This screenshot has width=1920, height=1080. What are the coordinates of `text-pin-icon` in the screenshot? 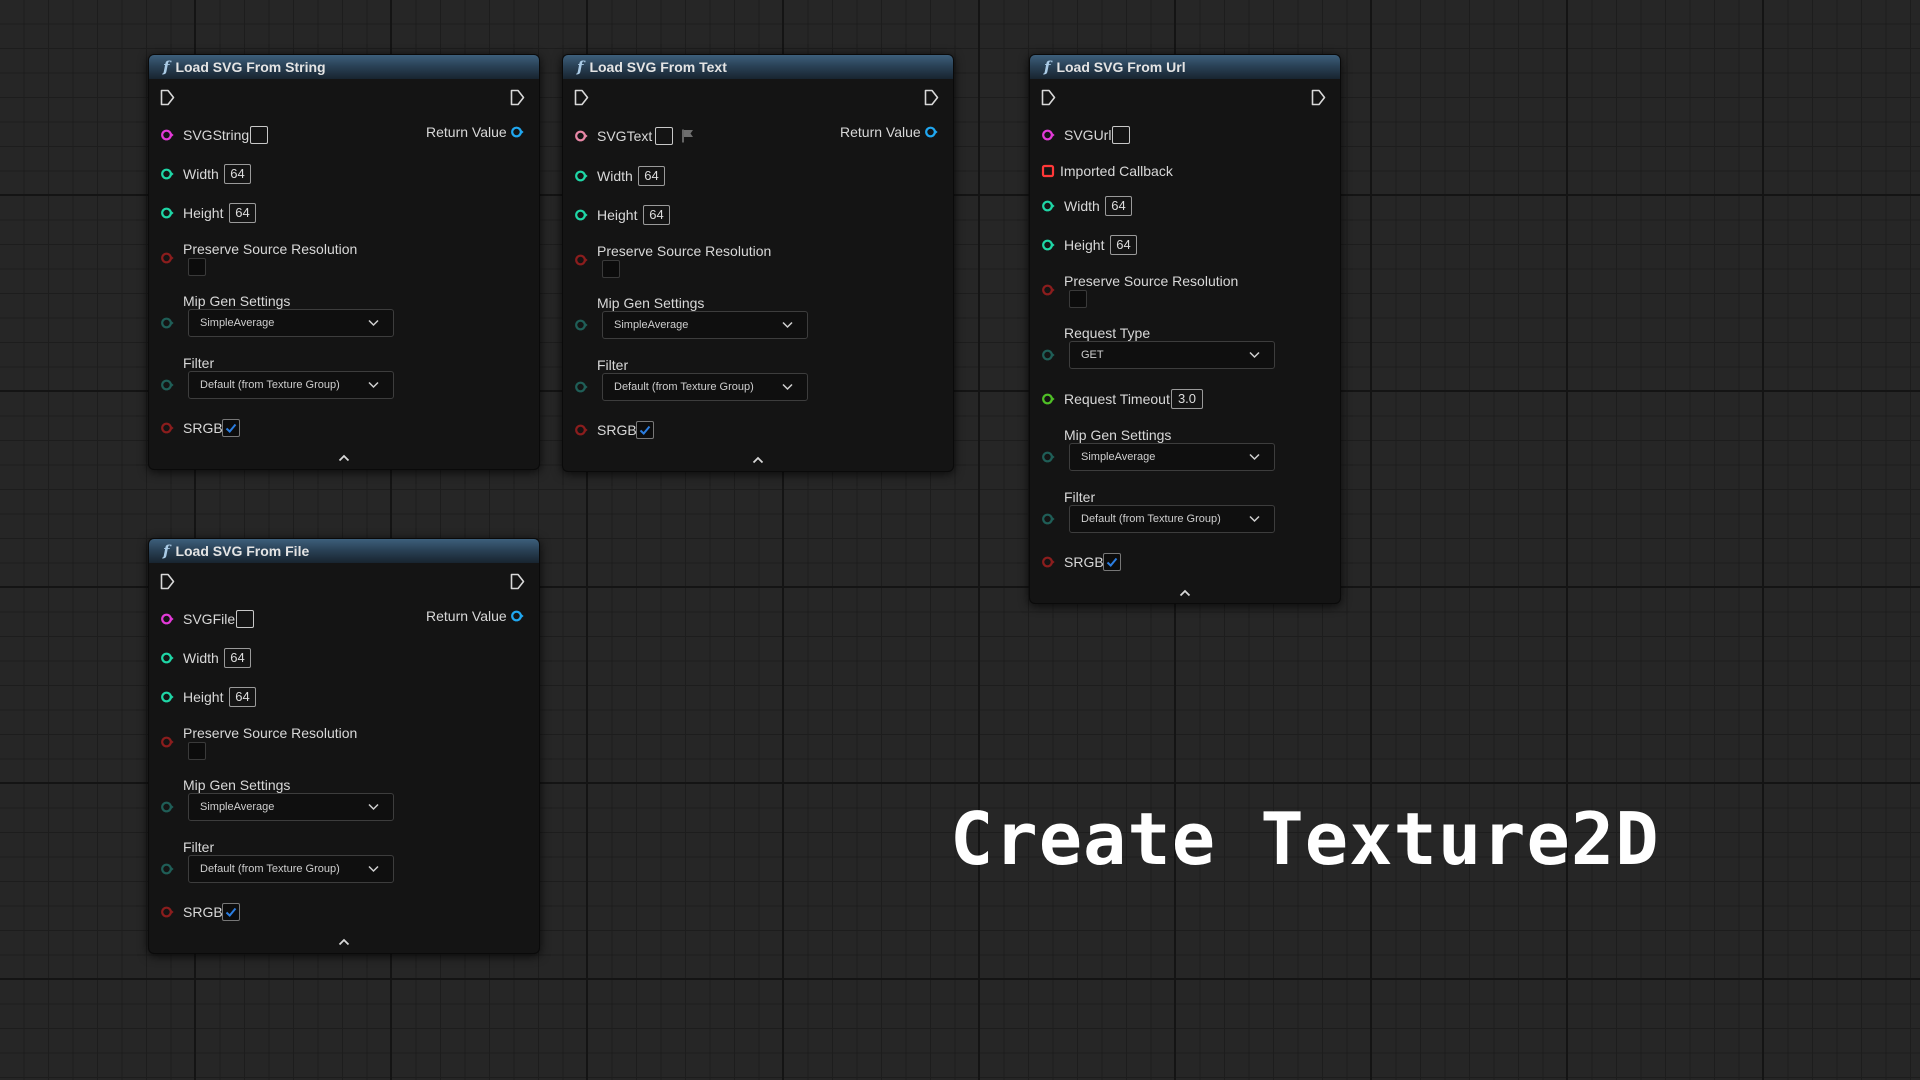 It's located at (581, 136).